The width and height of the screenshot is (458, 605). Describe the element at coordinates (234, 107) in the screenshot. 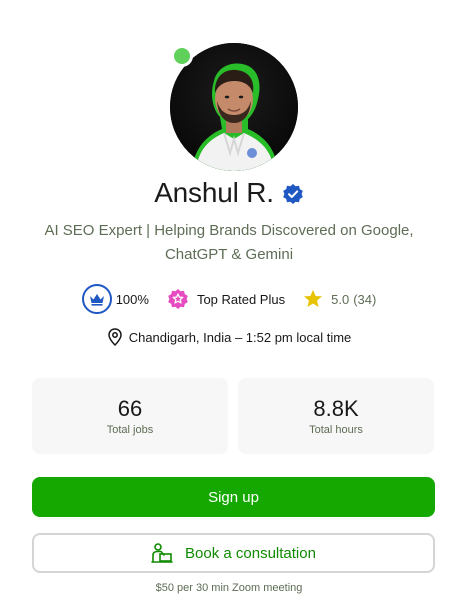

I see `profile-avatar-container` at that location.